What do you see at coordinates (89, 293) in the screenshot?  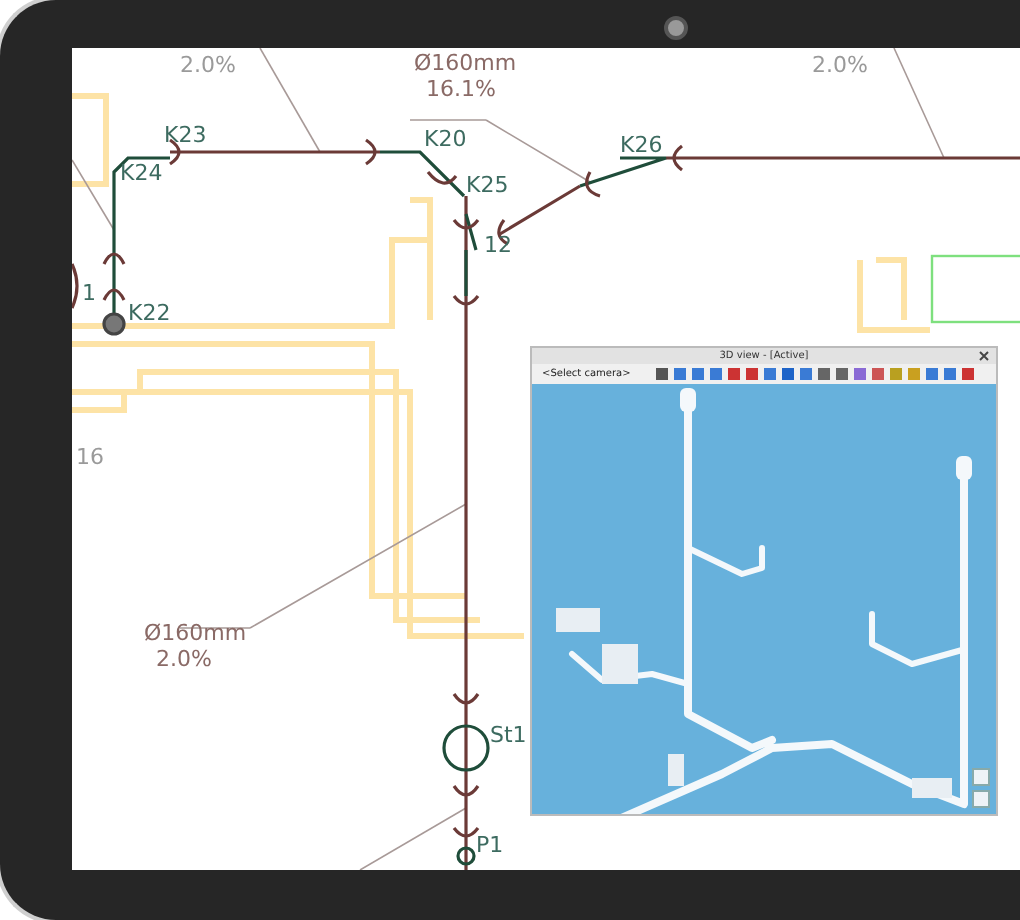 I see `node-label: 1` at bounding box center [89, 293].